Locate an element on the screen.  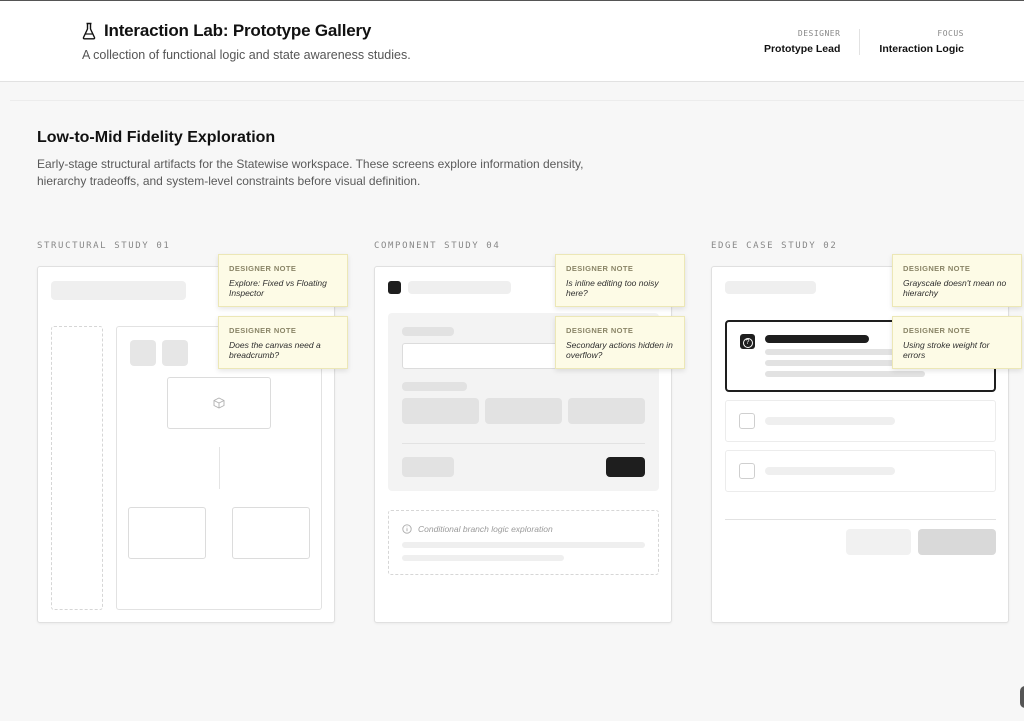
scroll-handle is located at coordinates (1022, 697).